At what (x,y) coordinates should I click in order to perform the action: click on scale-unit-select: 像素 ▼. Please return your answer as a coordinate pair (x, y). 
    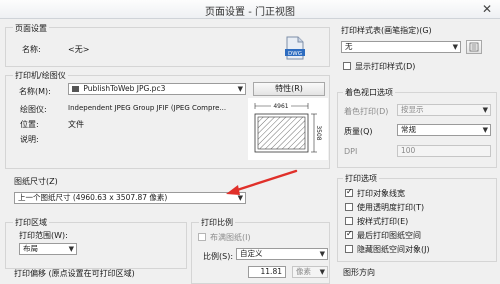
    Looking at the image, I should click on (310, 272).